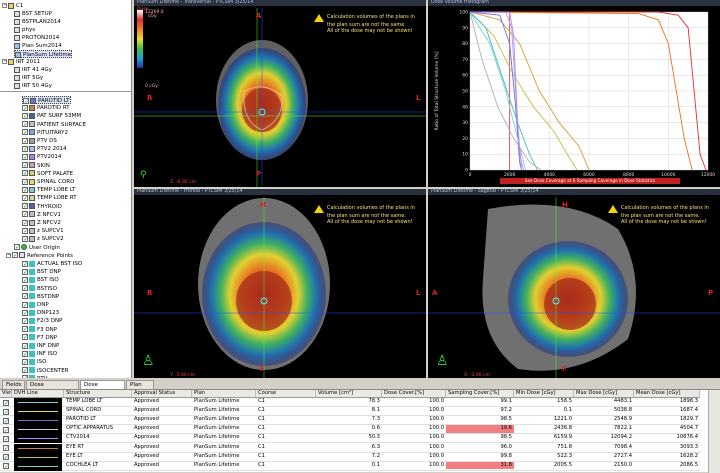 This screenshot has width=720, height=473. What do you see at coordinates (544, 394) in the screenshot?
I see `column-header: Min Dose [cGy]` at bounding box center [544, 394].